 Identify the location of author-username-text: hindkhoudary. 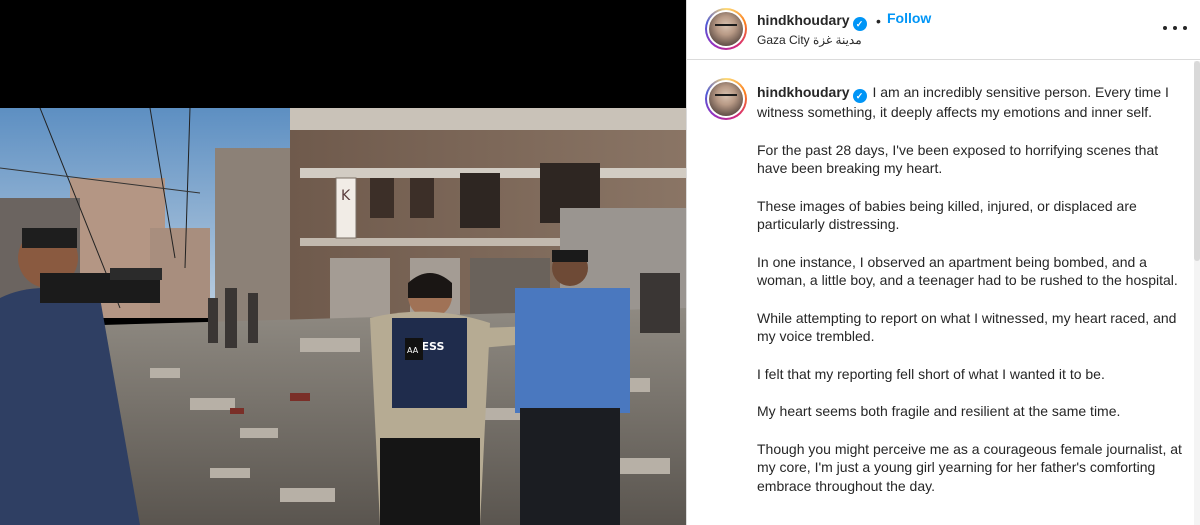
(803, 20).